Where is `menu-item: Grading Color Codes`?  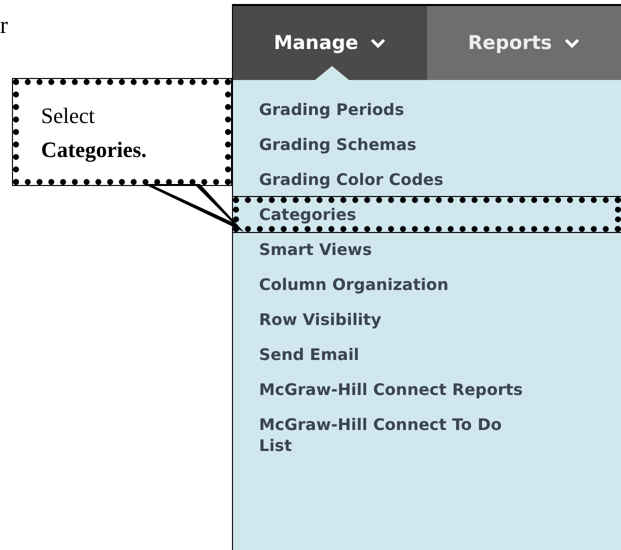
menu-item: Grading Color Codes is located at coordinates (427, 179).